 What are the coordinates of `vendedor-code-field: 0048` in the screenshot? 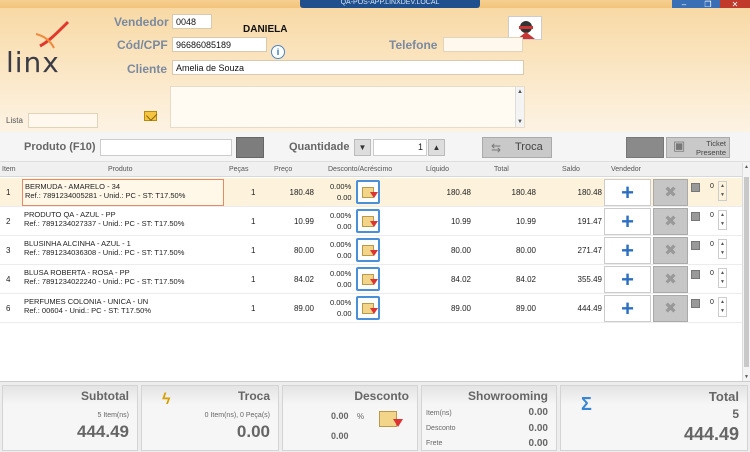 It's located at (192, 21).